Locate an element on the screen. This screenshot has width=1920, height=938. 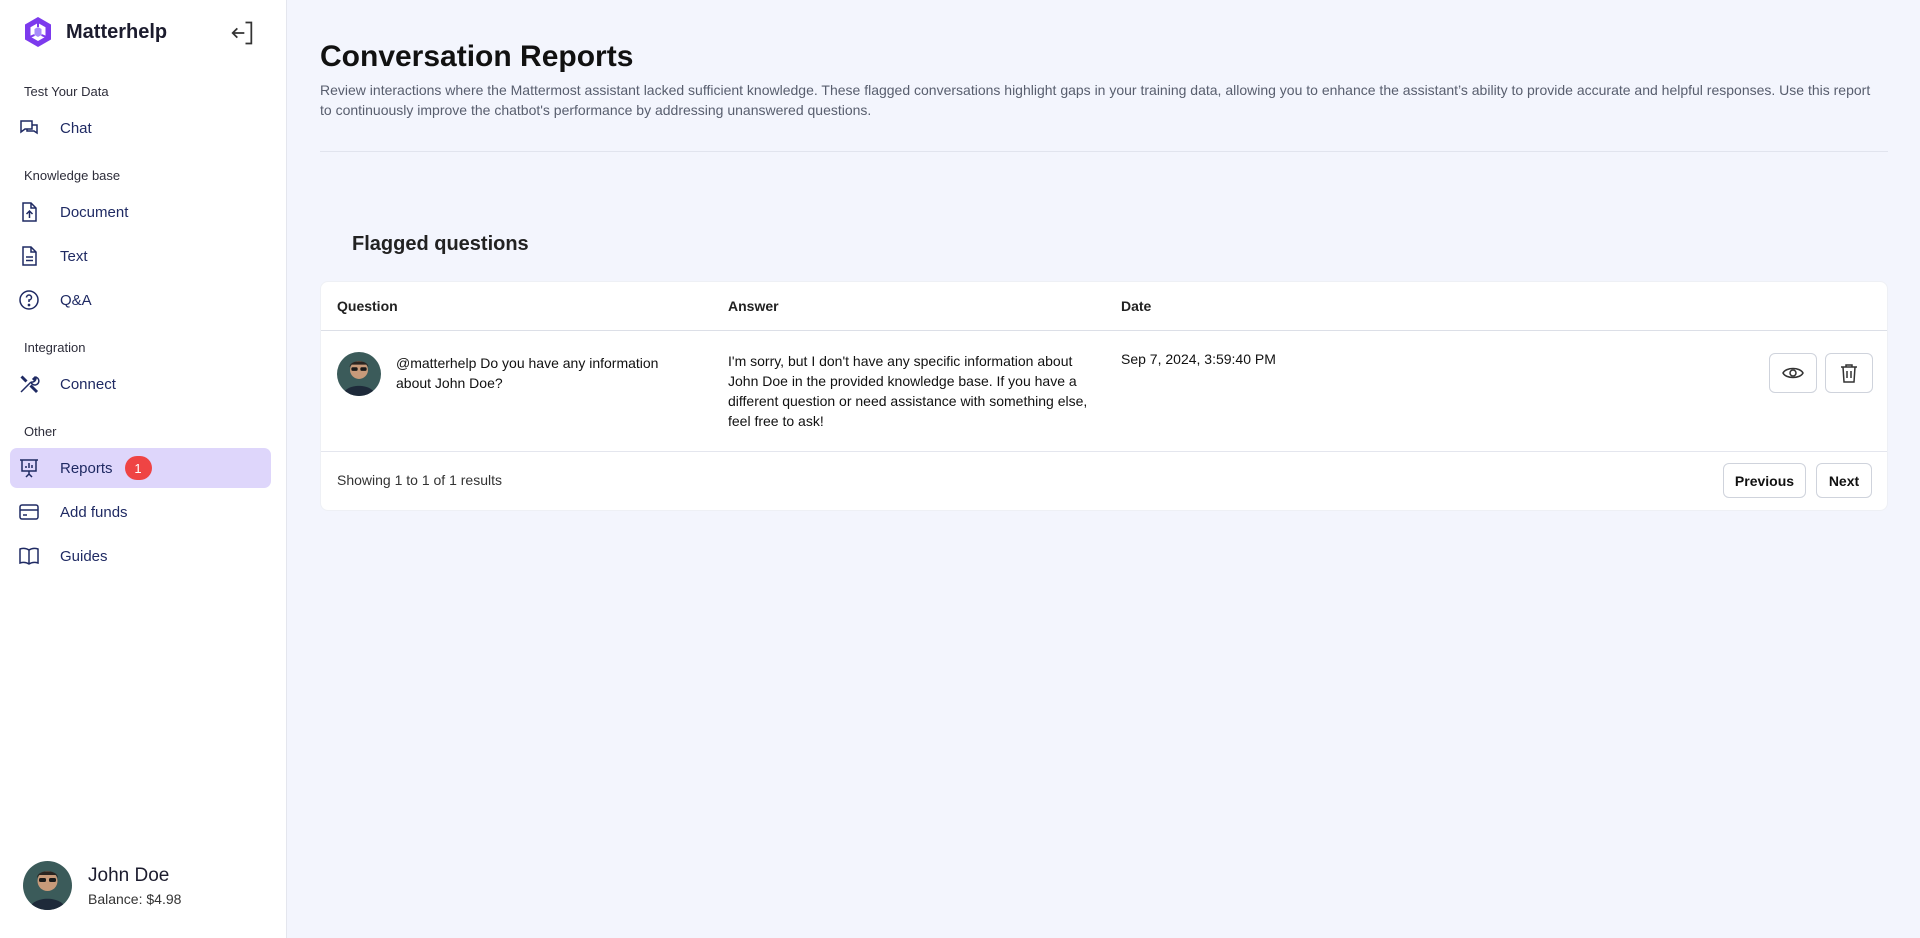
date-cell: Sep 7, 2024, 3:59:40 PM is located at coordinates (1198, 359).